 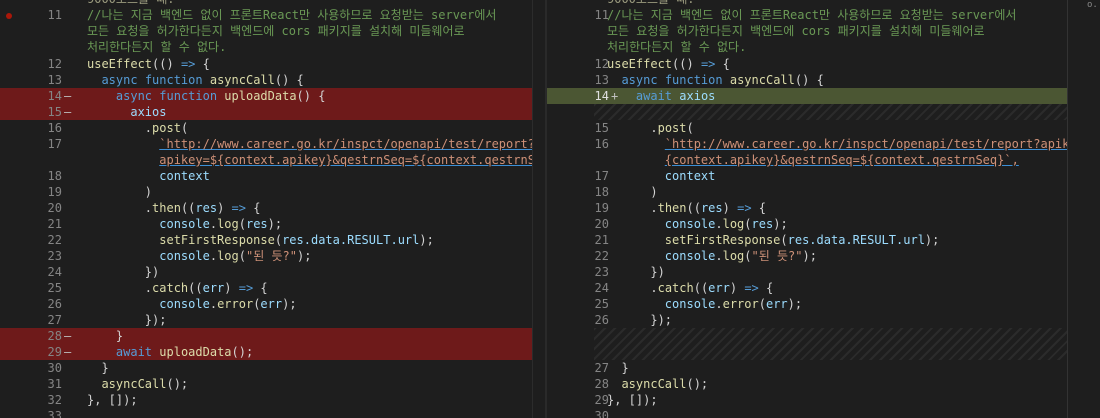 I want to click on line-number: 17, so click(x=54, y=144).